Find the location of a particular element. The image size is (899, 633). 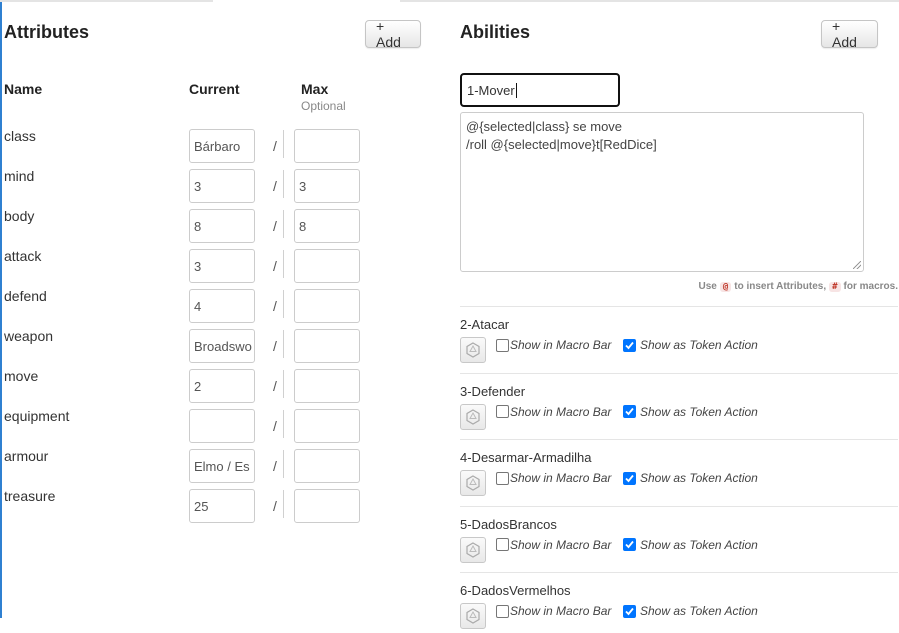

attribute-current-input is located at coordinates (222, 426).